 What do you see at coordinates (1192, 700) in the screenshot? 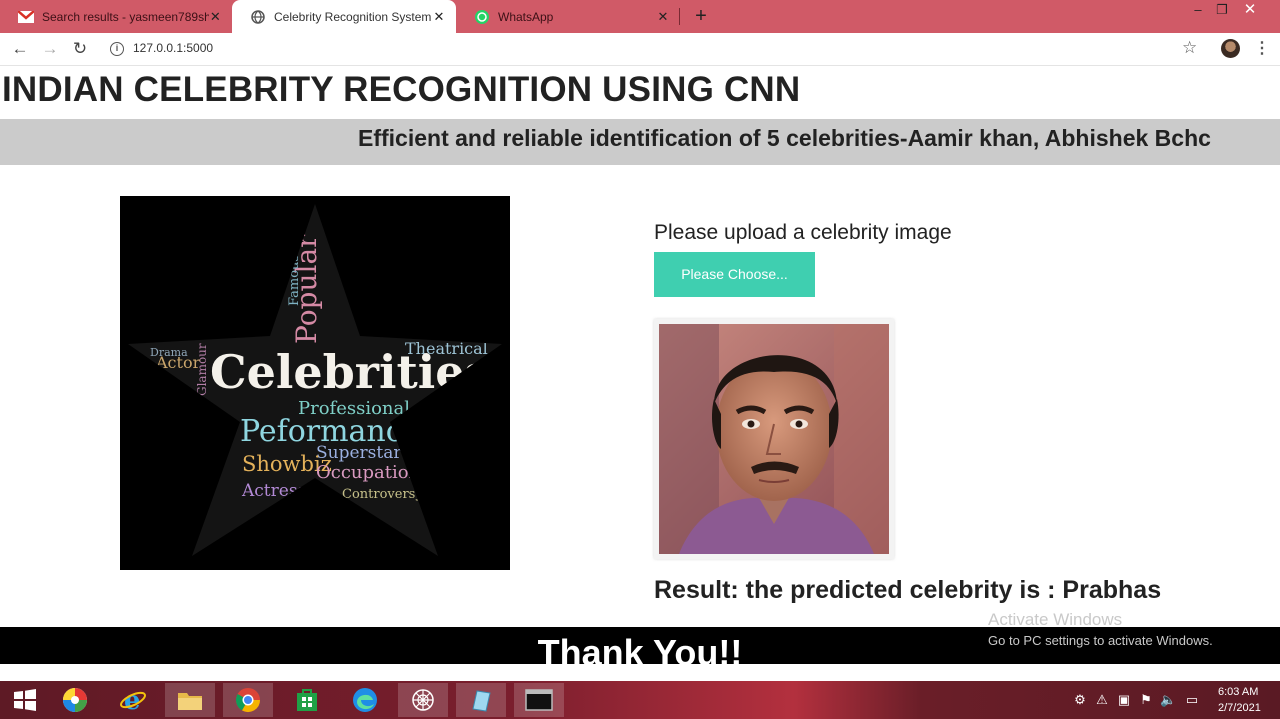
I see `display-tray-icon: ▭` at bounding box center [1192, 700].